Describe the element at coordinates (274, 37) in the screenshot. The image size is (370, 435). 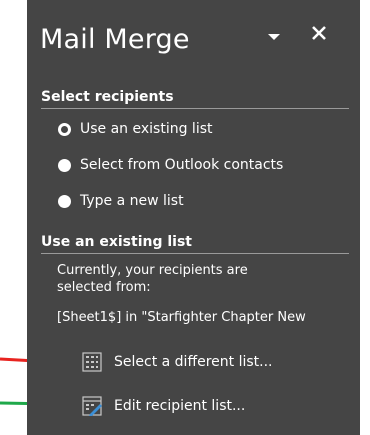
I see `dropdown-triangle-icon` at that location.